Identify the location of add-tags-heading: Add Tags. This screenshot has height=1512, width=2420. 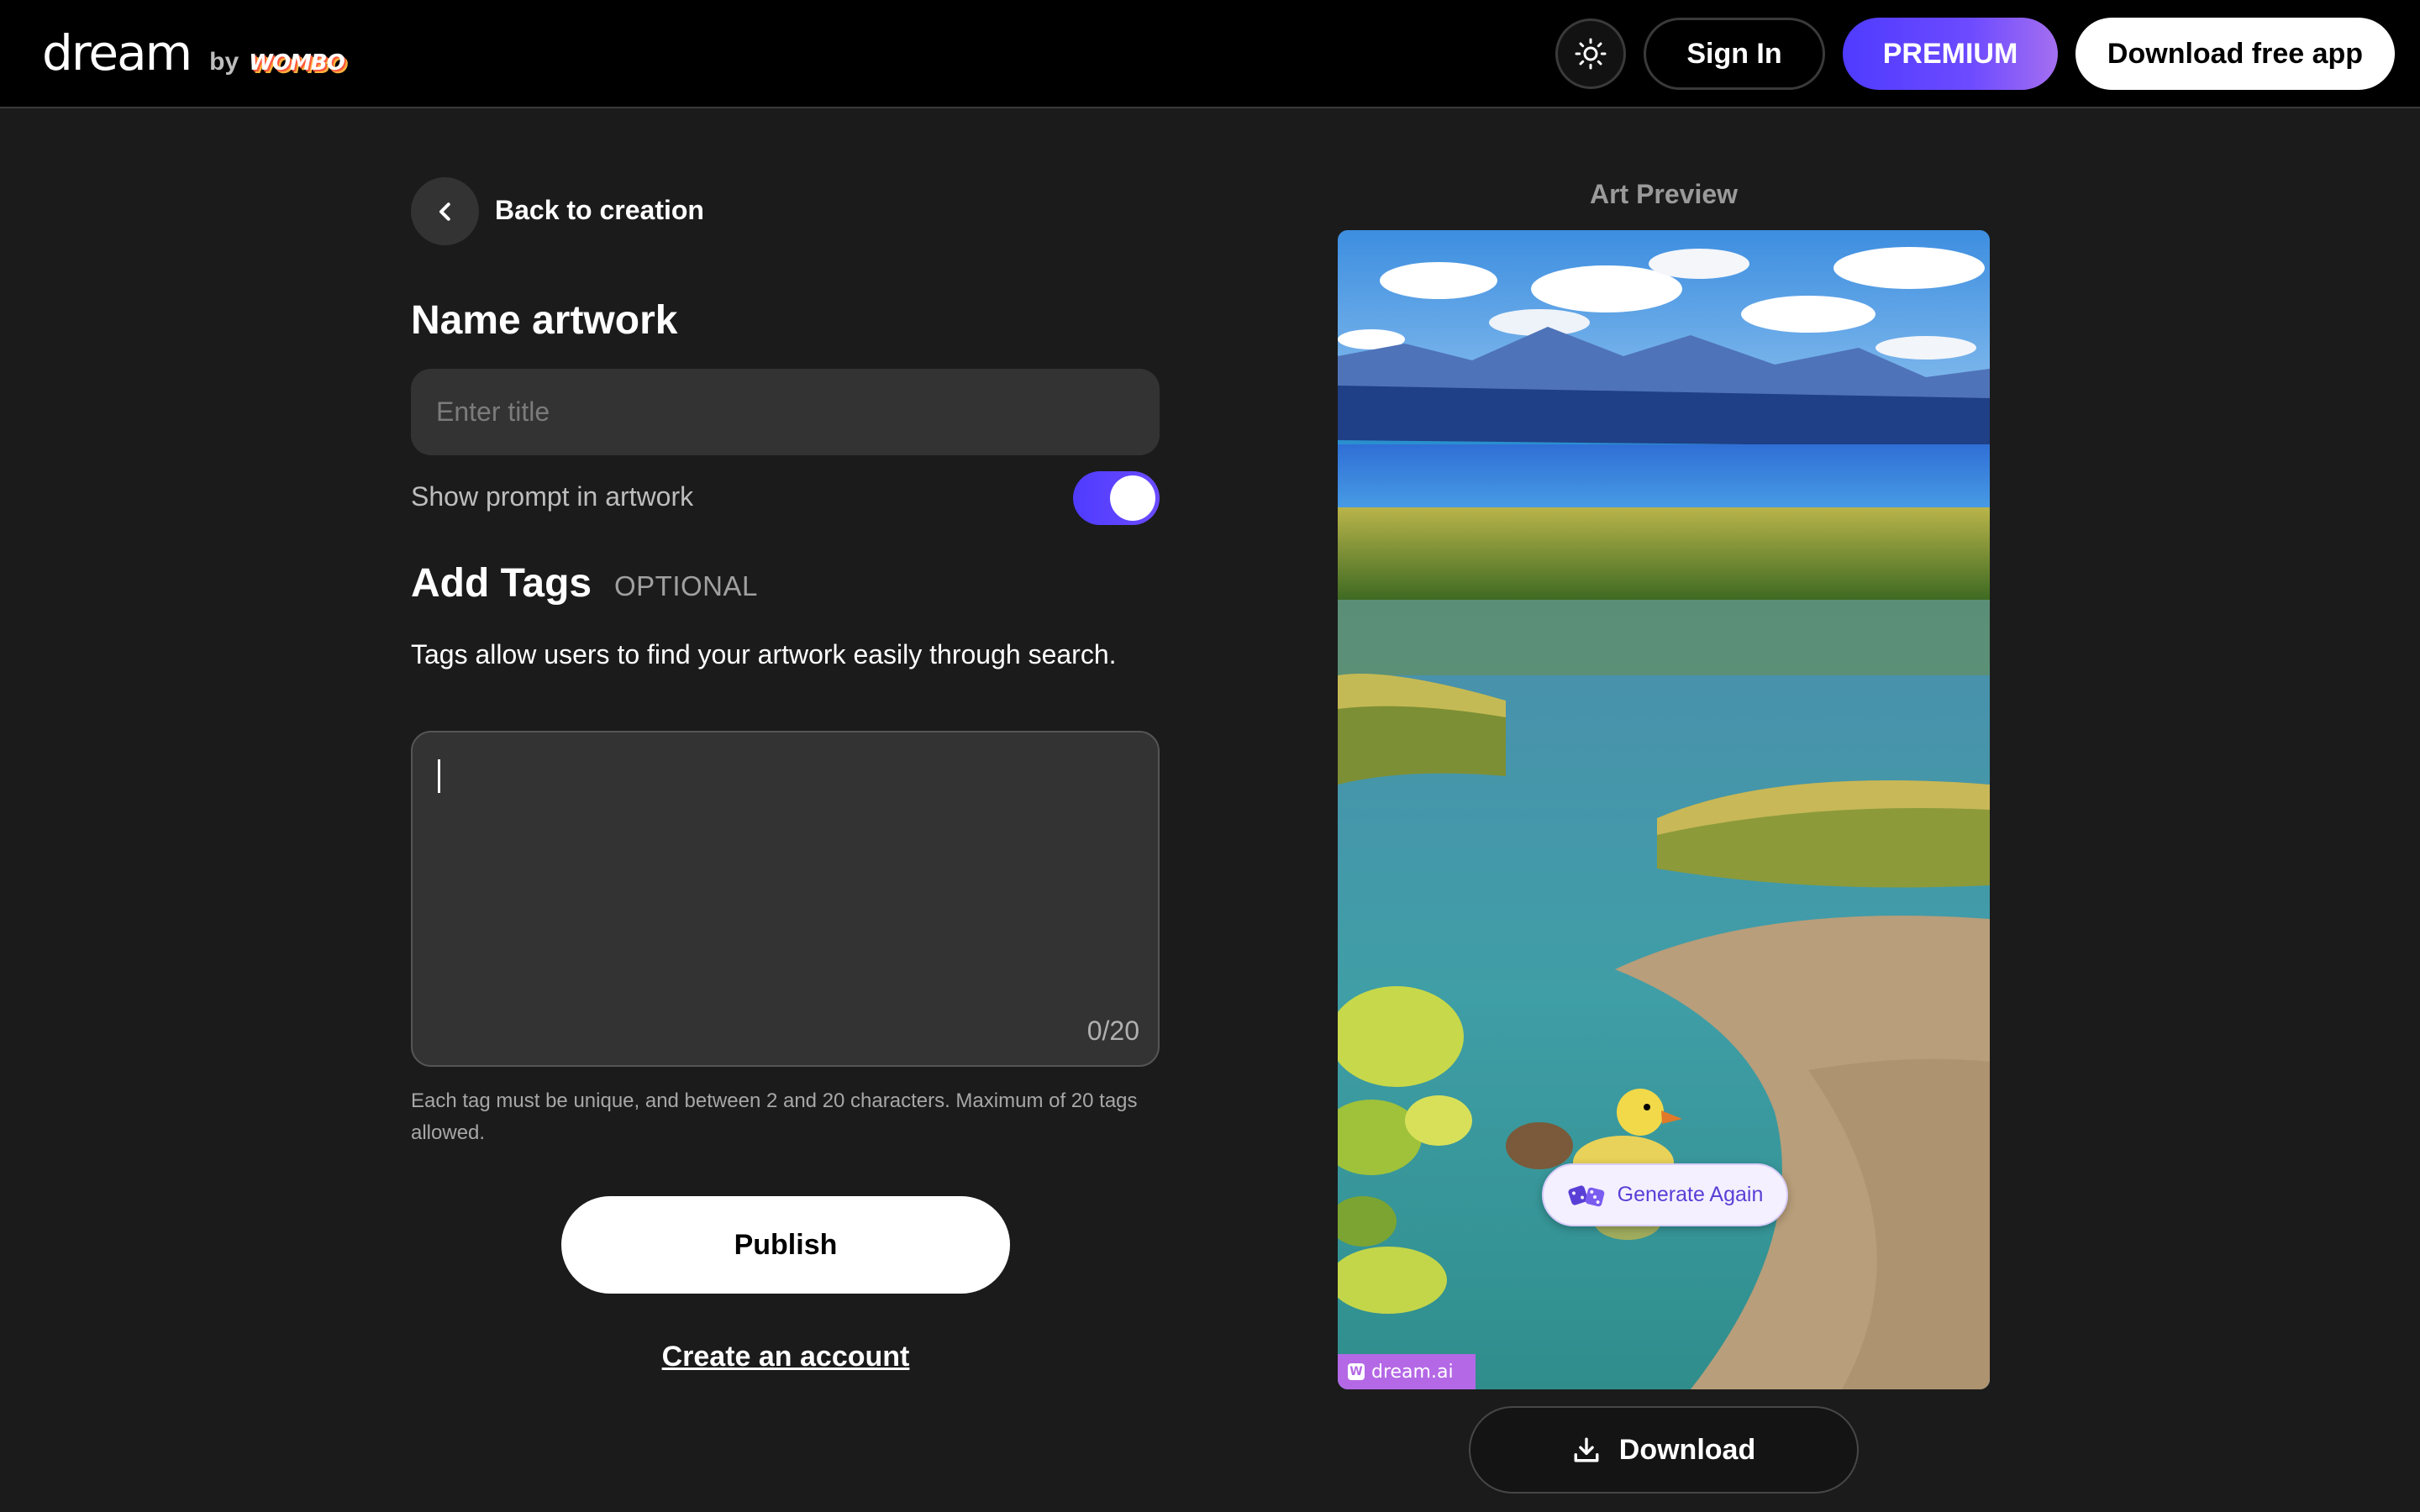
(501, 583).